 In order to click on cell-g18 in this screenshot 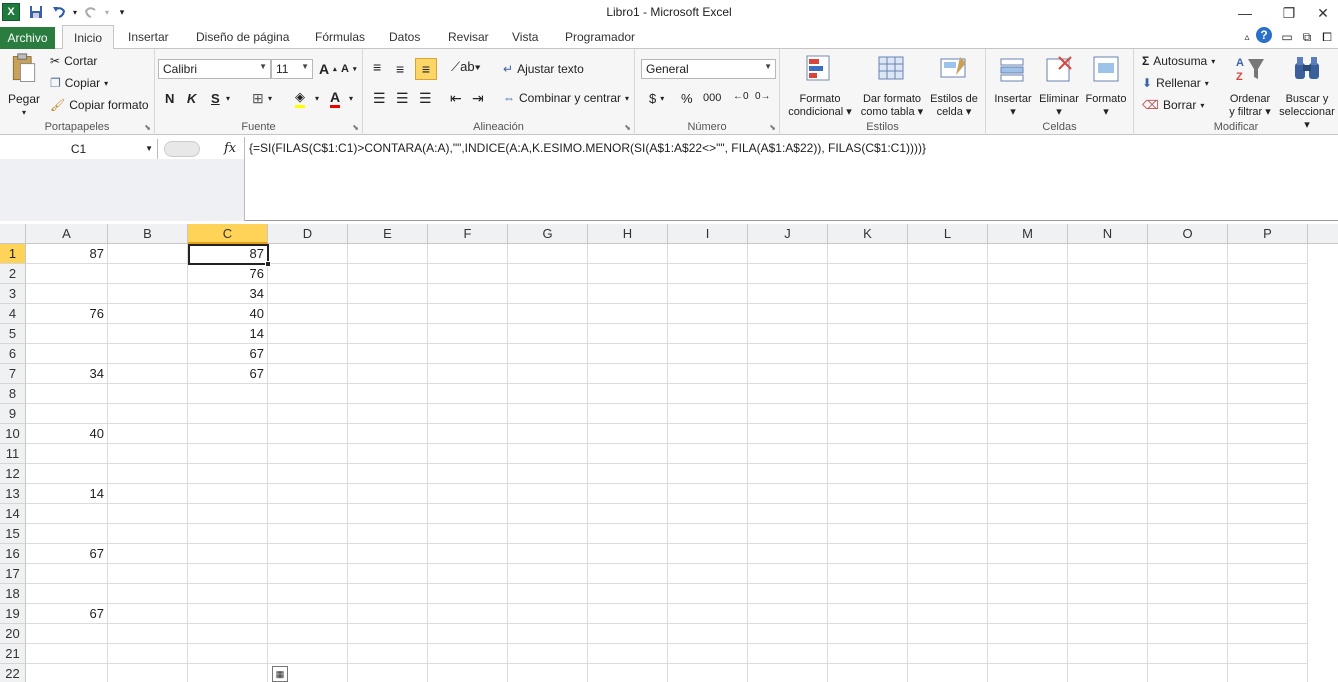, I will do `click(548, 594)`.